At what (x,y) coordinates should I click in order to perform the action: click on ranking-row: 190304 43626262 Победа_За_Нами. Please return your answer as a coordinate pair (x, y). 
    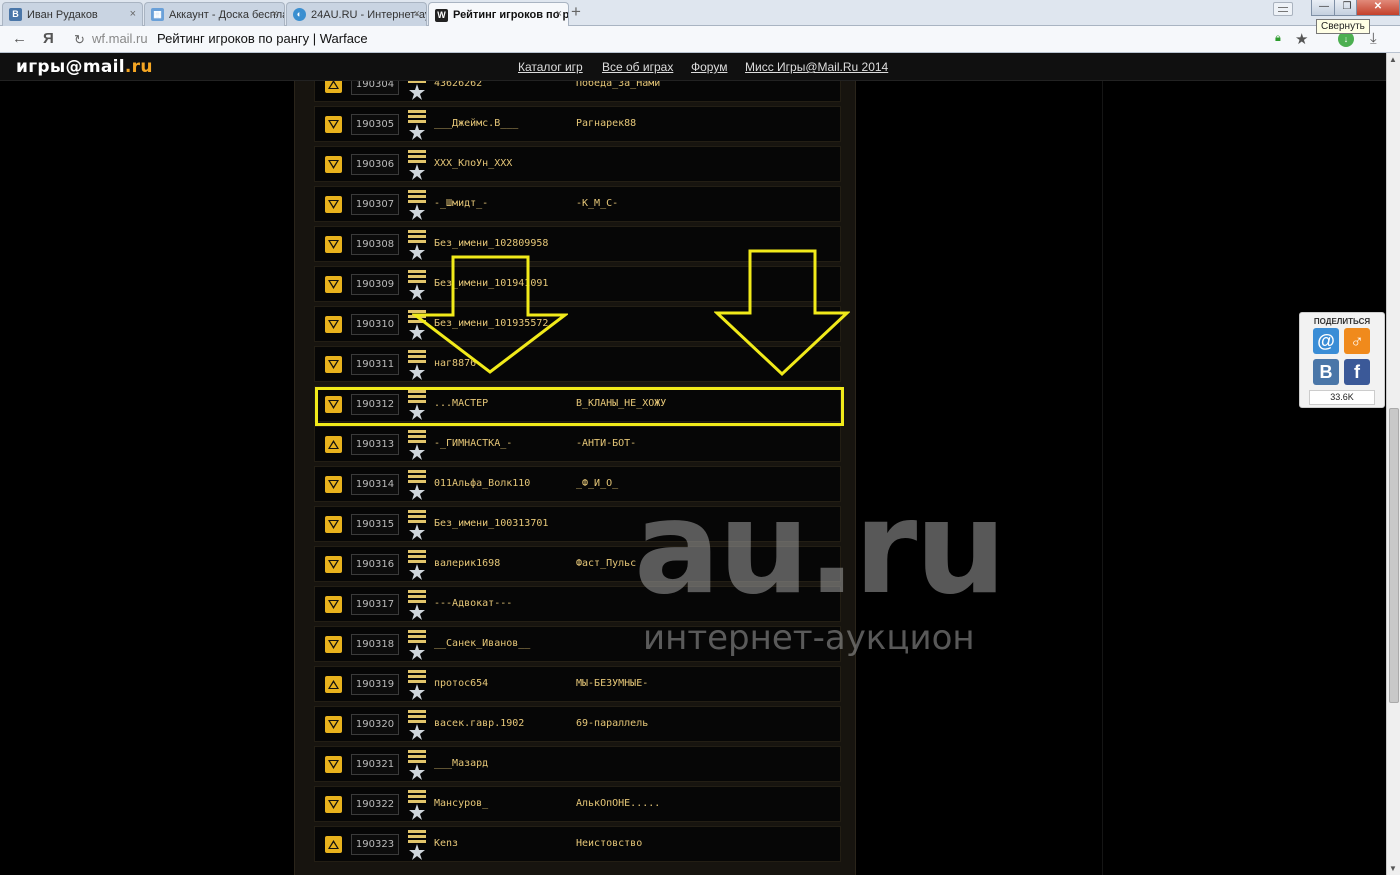
    Looking at the image, I should click on (577, 91).